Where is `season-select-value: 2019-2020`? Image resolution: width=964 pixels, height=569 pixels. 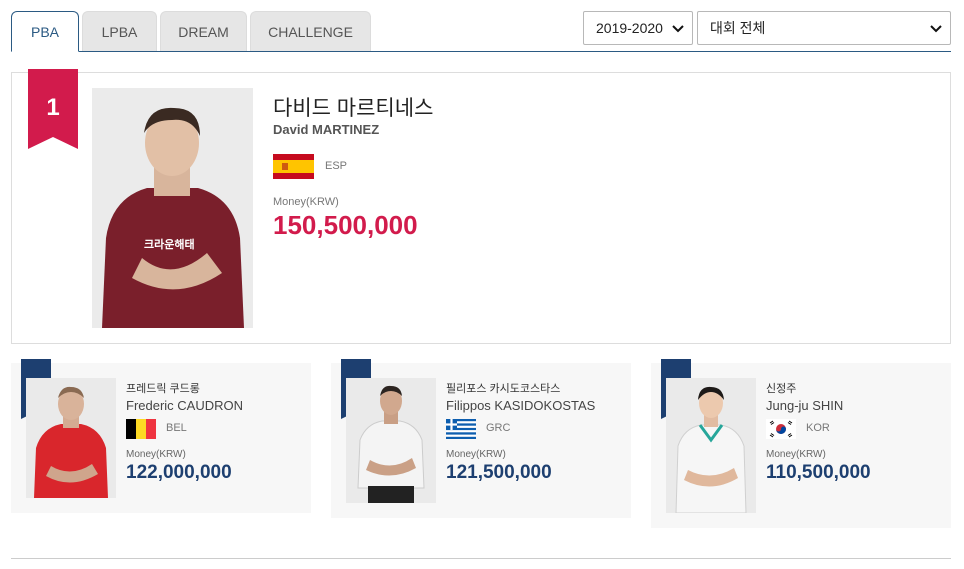
season-select-value: 2019-2020 is located at coordinates (629, 28).